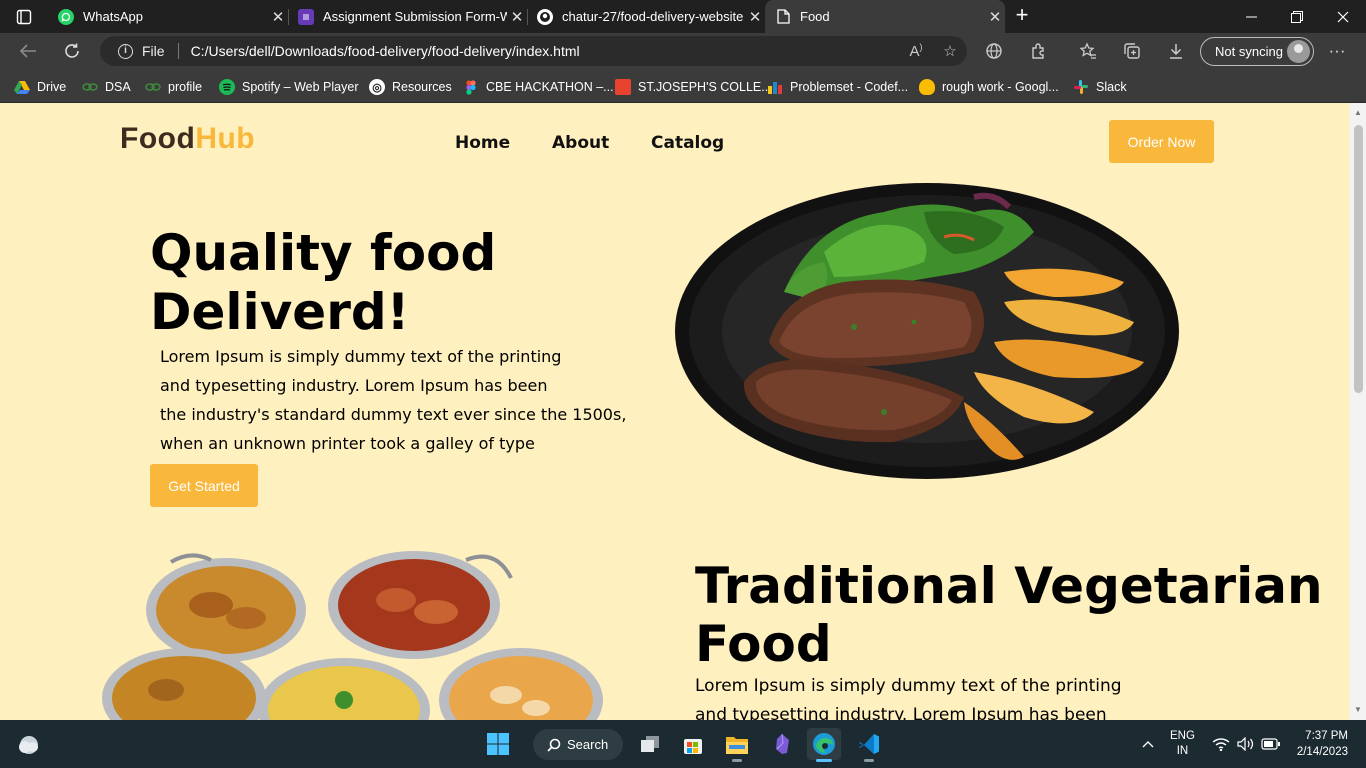 Image resolution: width=1366 pixels, height=768 pixels. Describe the element at coordinates (29, 744) in the screenshot. I see `weather-icon` at that location.